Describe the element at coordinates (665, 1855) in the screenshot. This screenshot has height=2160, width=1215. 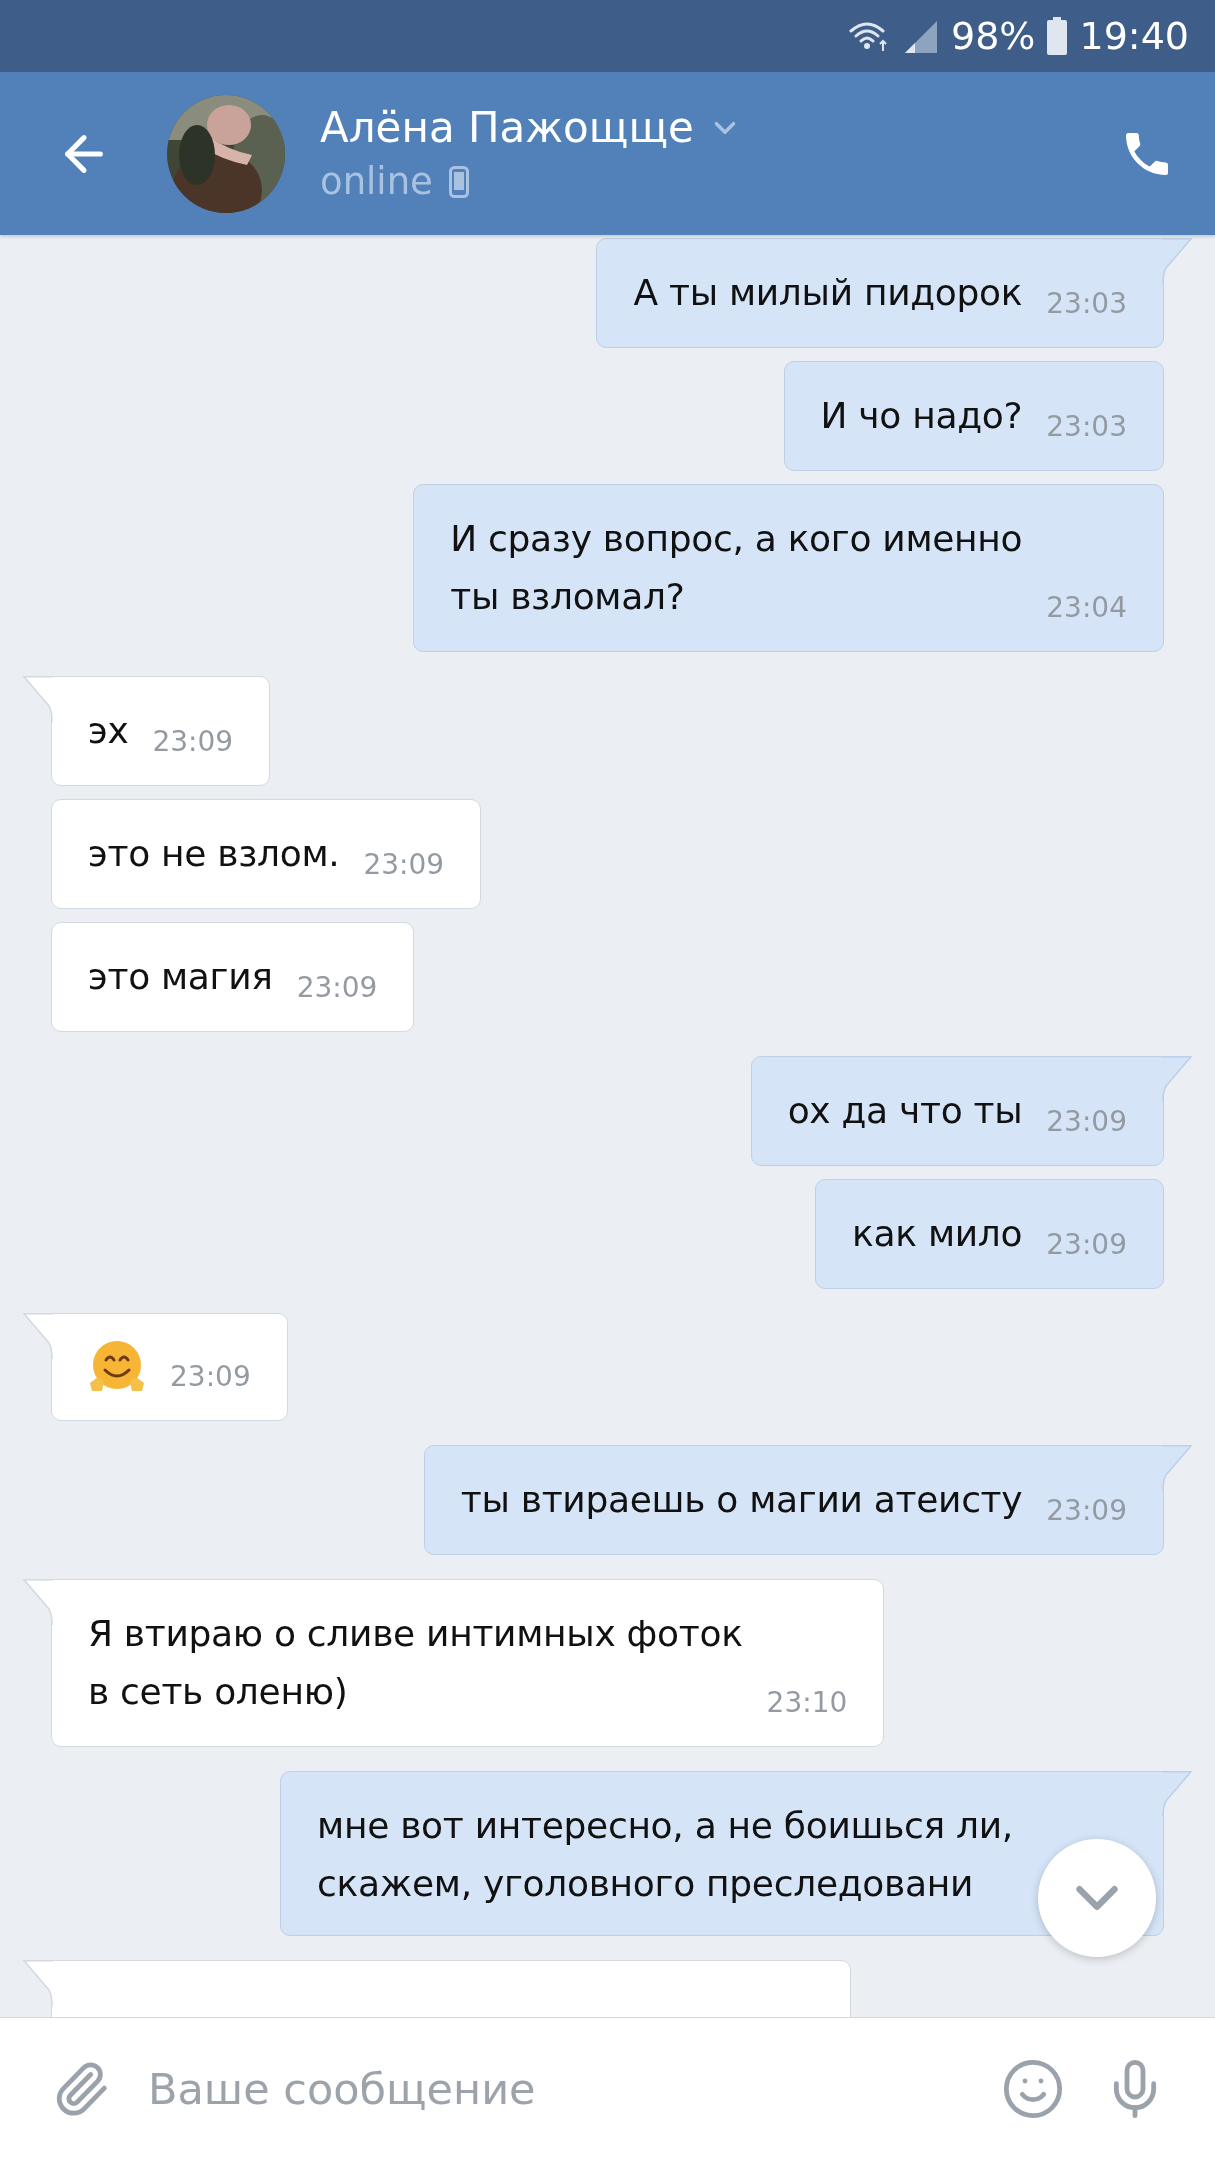
I see `message-text: мне вот интересно, а не боишься ли, скажем, уголовного преследовани` at that location.